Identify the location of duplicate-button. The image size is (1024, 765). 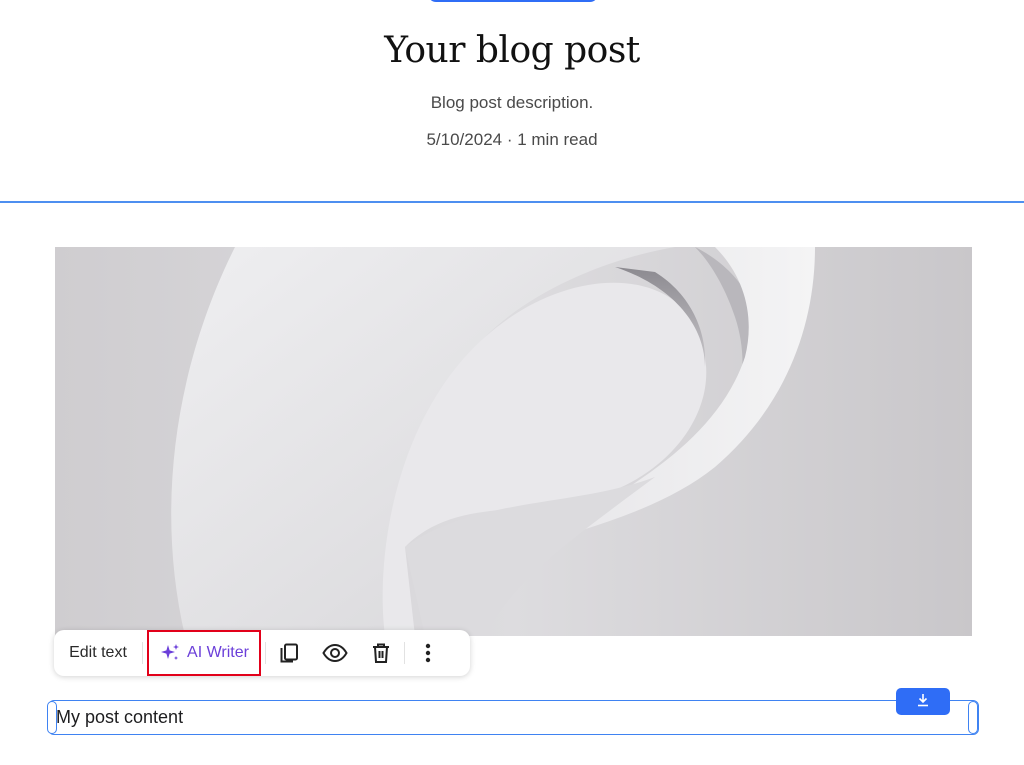
(289, 653).